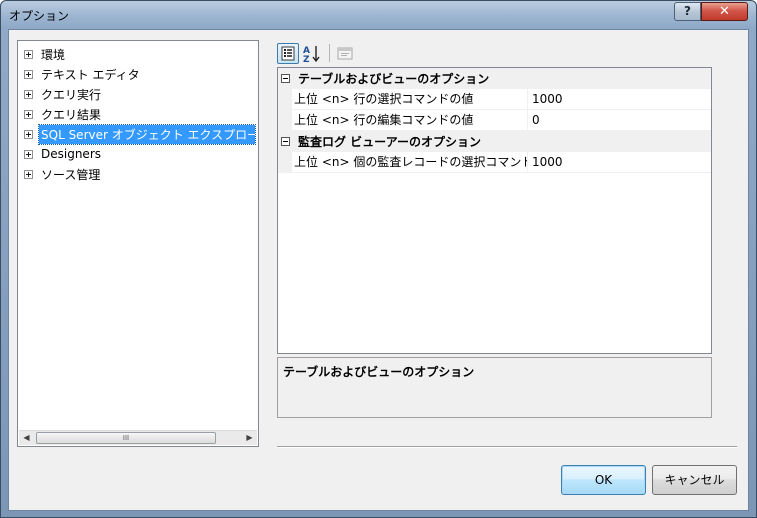 The height and width of the screenshot is (518, 757). What do you see at coordinates (126, 438) in the screenshot?
I see `scroll-thumb: III` at bounding box center [126, 438].